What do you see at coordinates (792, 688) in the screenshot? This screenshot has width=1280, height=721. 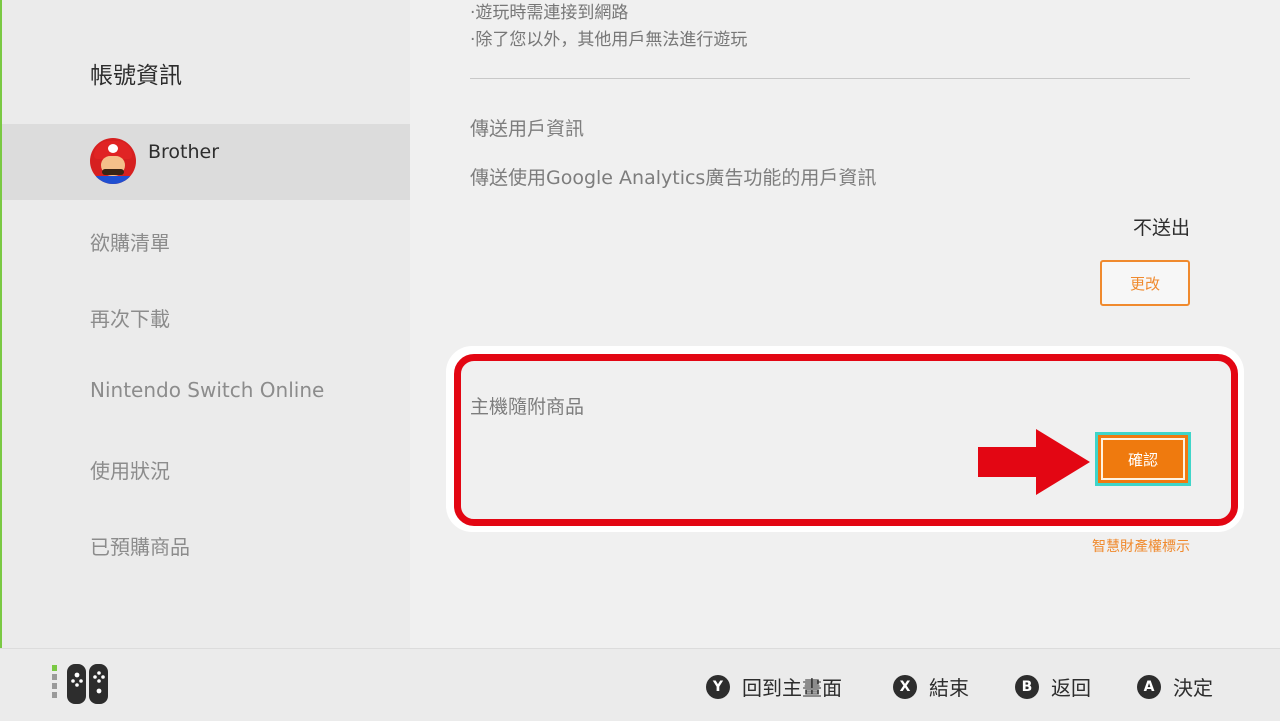 I see `hint-label: 回到主畫面` at bounding box center [792, 688].